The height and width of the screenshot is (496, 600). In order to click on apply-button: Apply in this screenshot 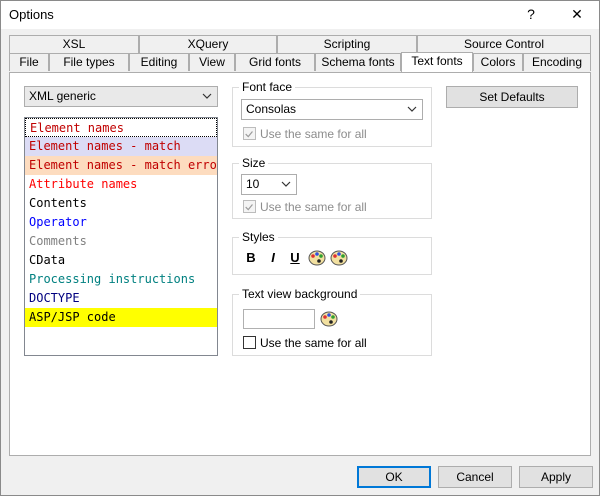, I will do `click(556, 477)`.